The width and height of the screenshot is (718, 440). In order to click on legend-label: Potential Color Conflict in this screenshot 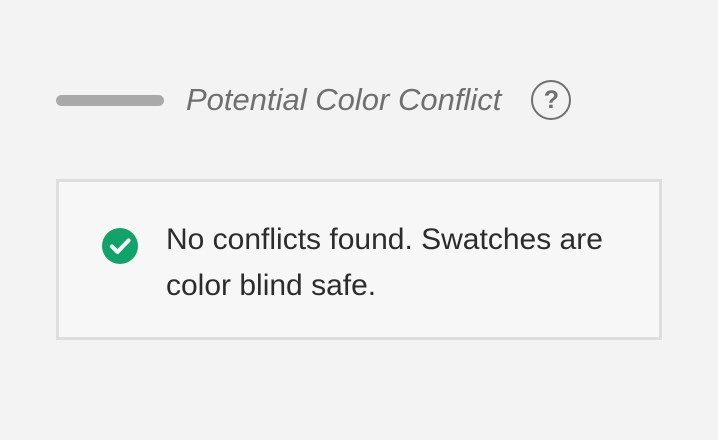, I will do `click(344, 99)`.